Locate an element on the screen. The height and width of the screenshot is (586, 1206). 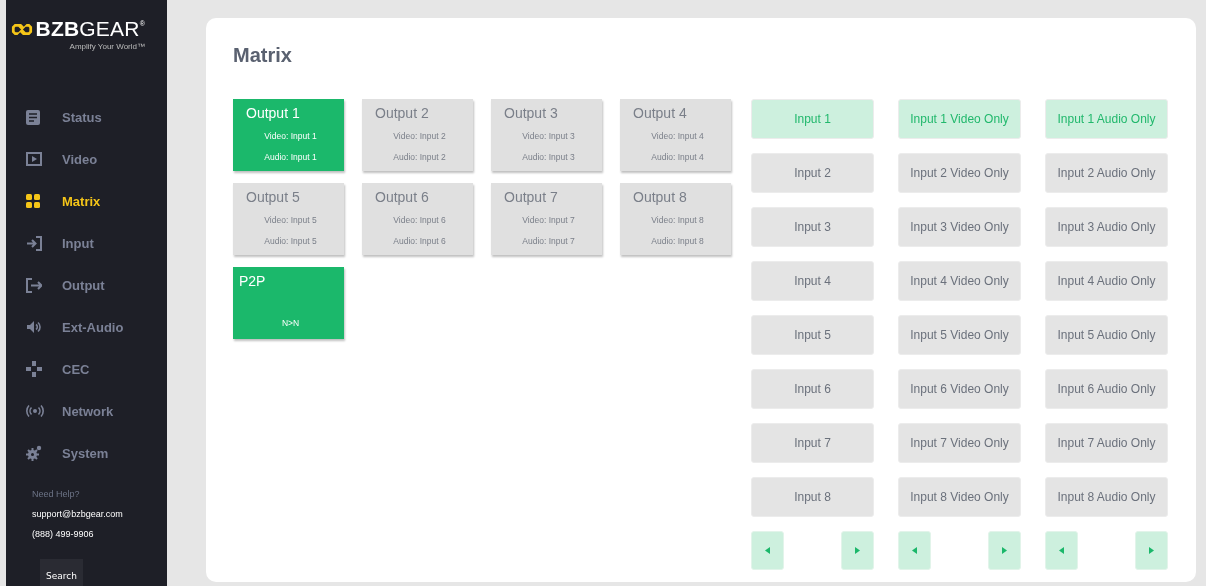
grid-icon is located at coordinates (33, 201).